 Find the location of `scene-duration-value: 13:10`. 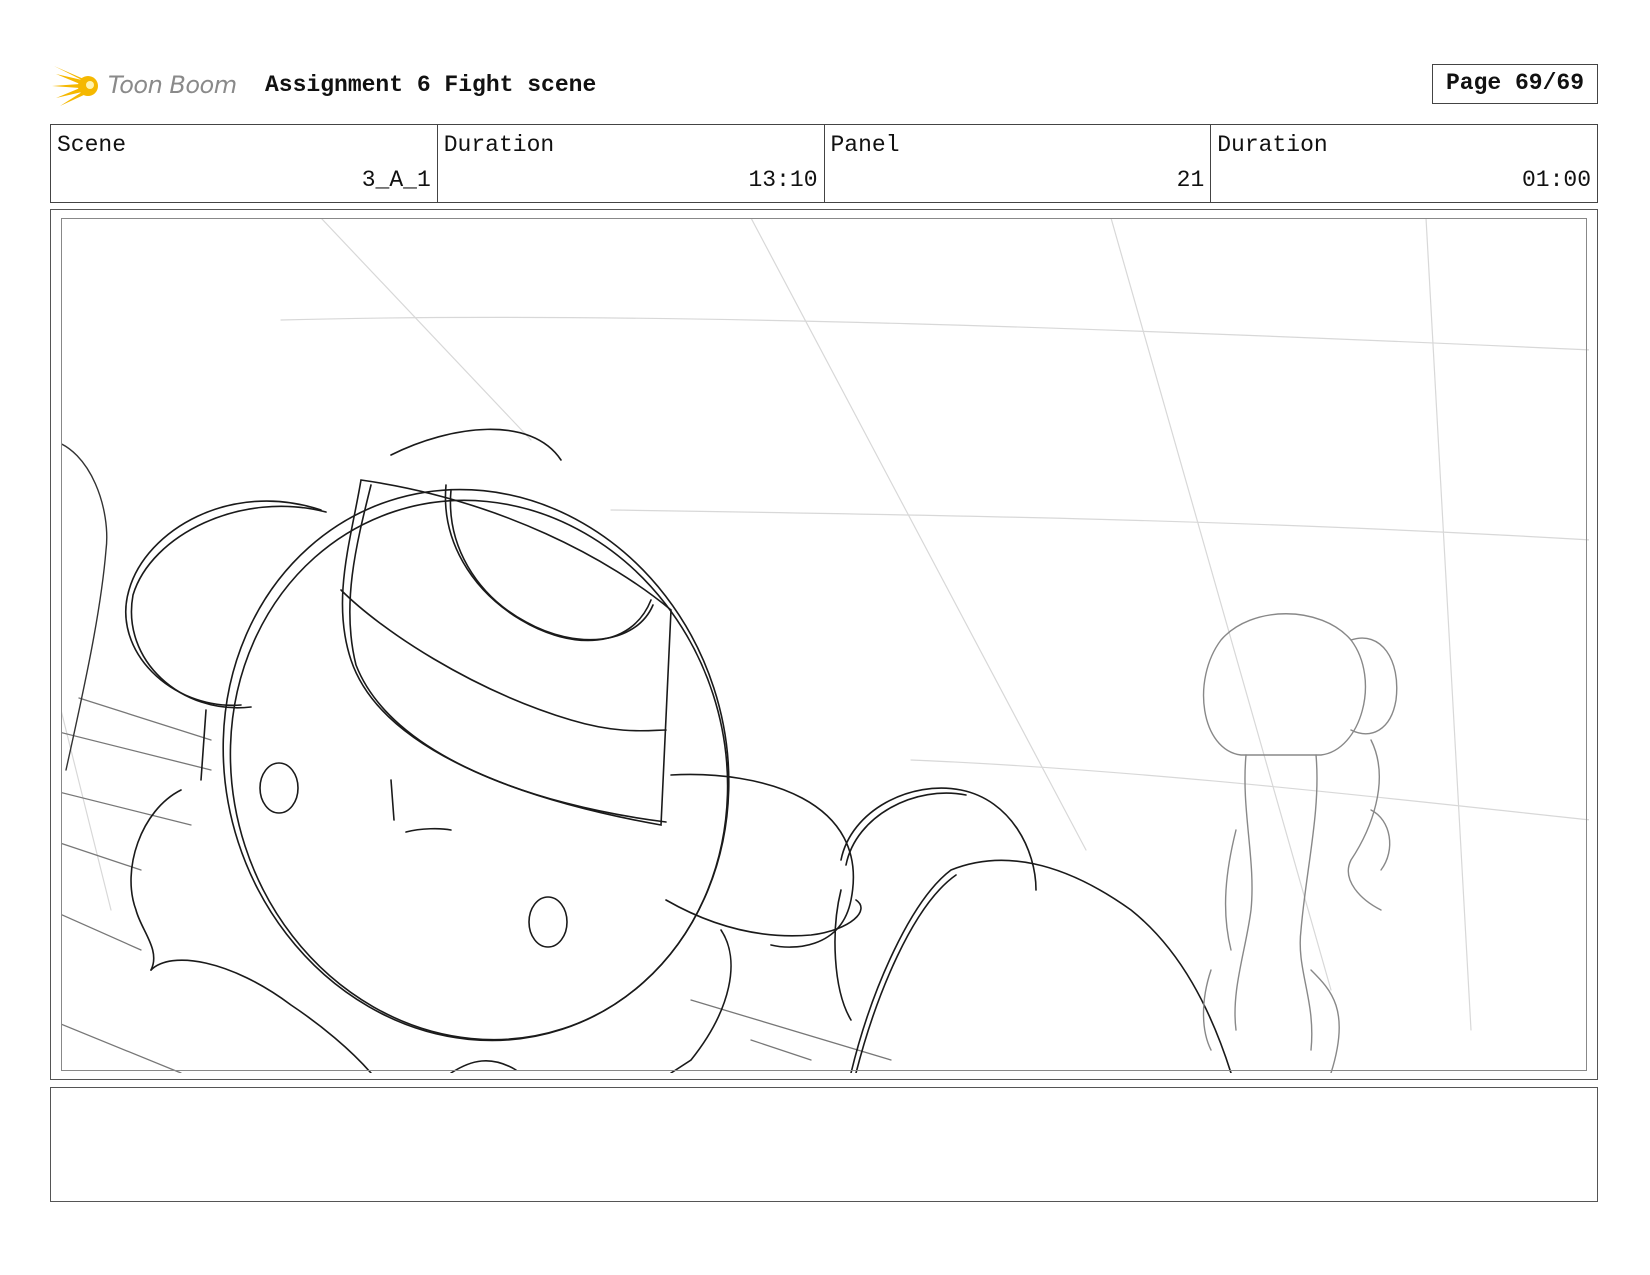

scene-duration-value: 13:10 is located at coordinates (783, 180).